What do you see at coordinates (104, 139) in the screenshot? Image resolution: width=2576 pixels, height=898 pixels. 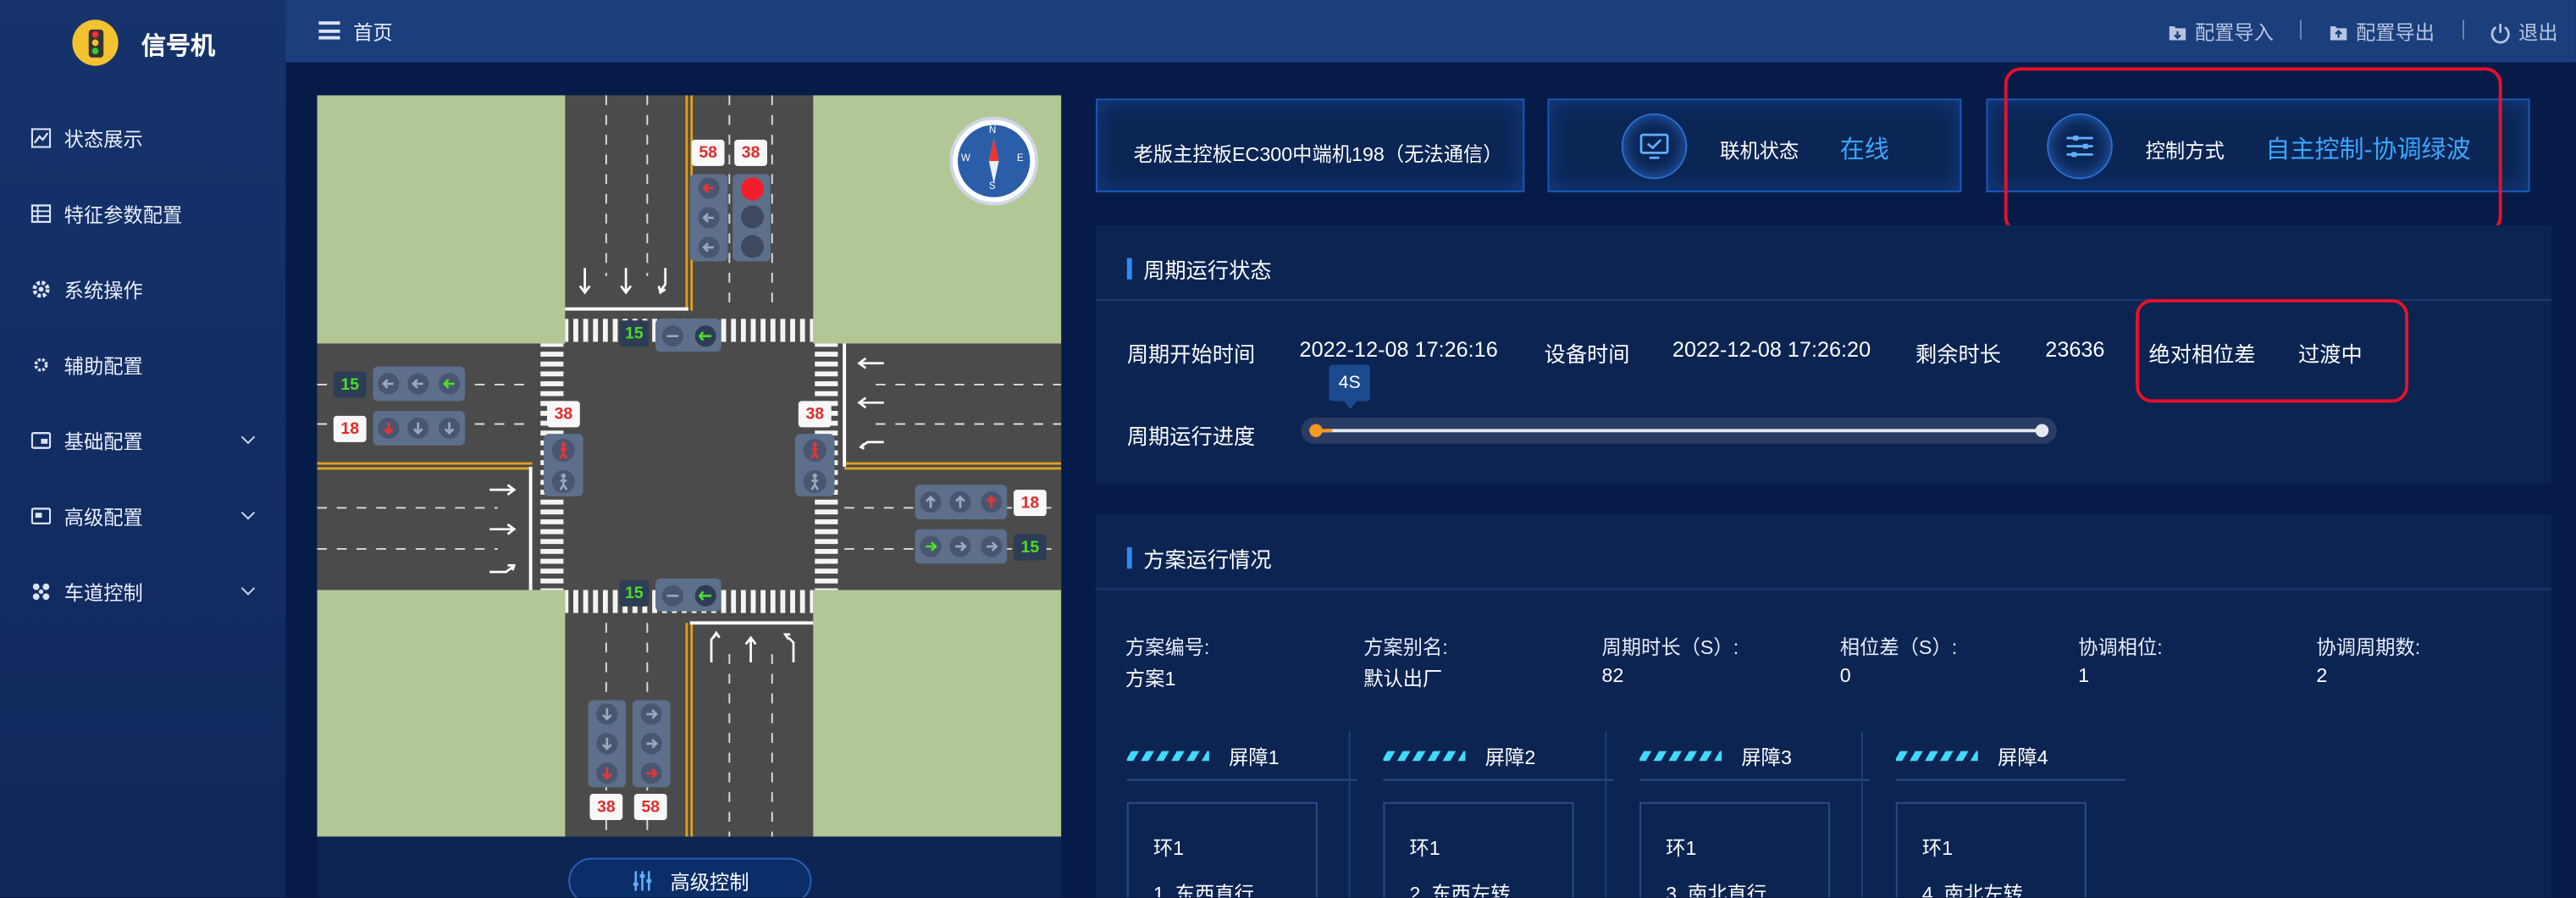 I see `sidebar-item-label: 状态展示` at bounding box center [104, 139].